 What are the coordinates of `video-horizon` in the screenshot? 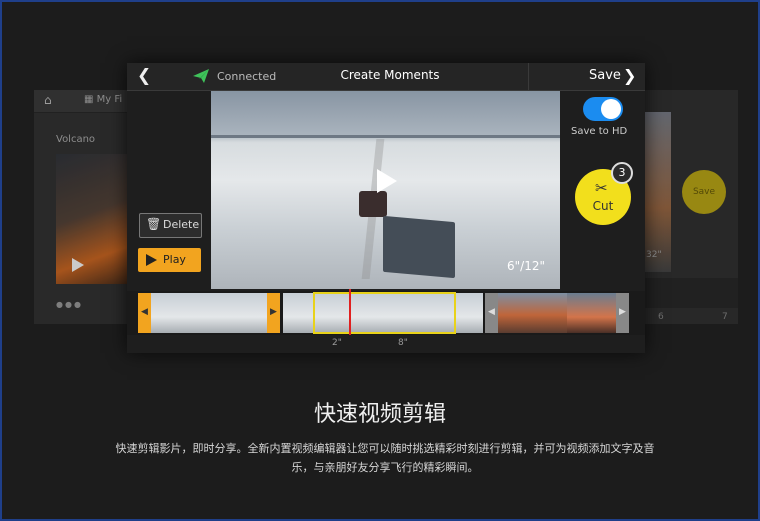 It's located at (385, 136).